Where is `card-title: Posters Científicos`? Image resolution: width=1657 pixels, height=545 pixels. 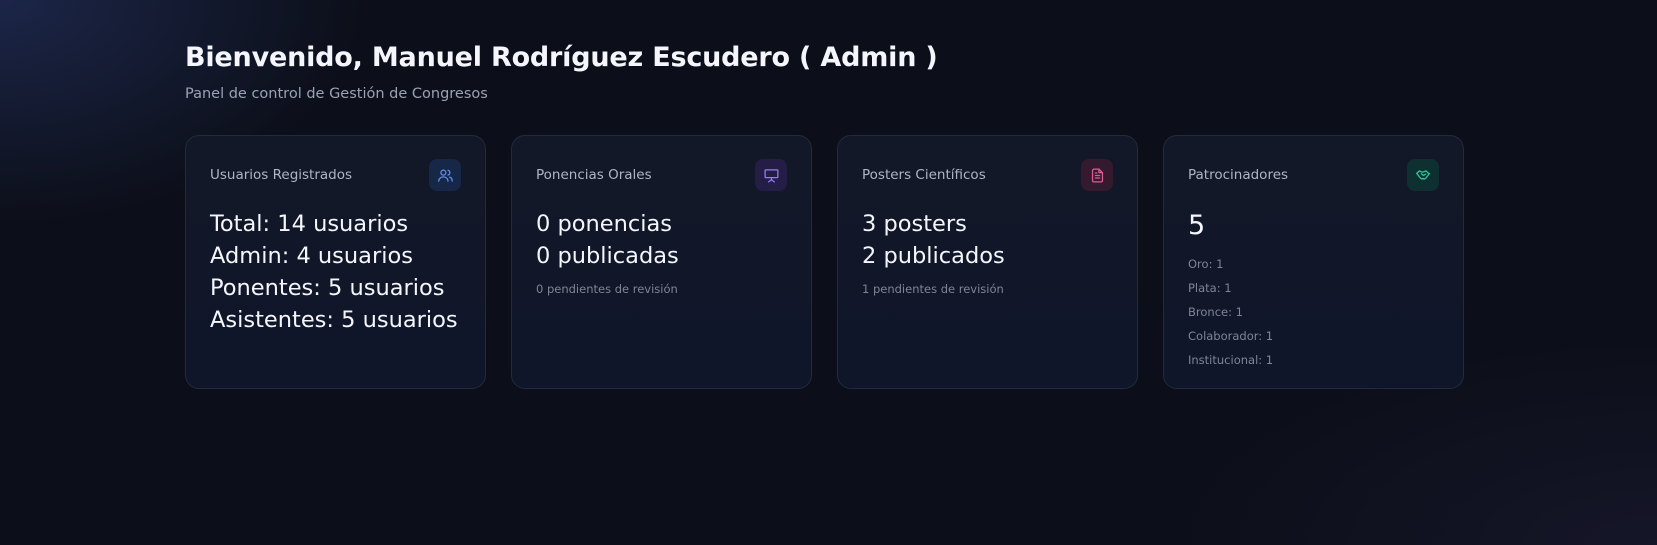 card-title: Posters Científicos is located at coordinates (924, 175).